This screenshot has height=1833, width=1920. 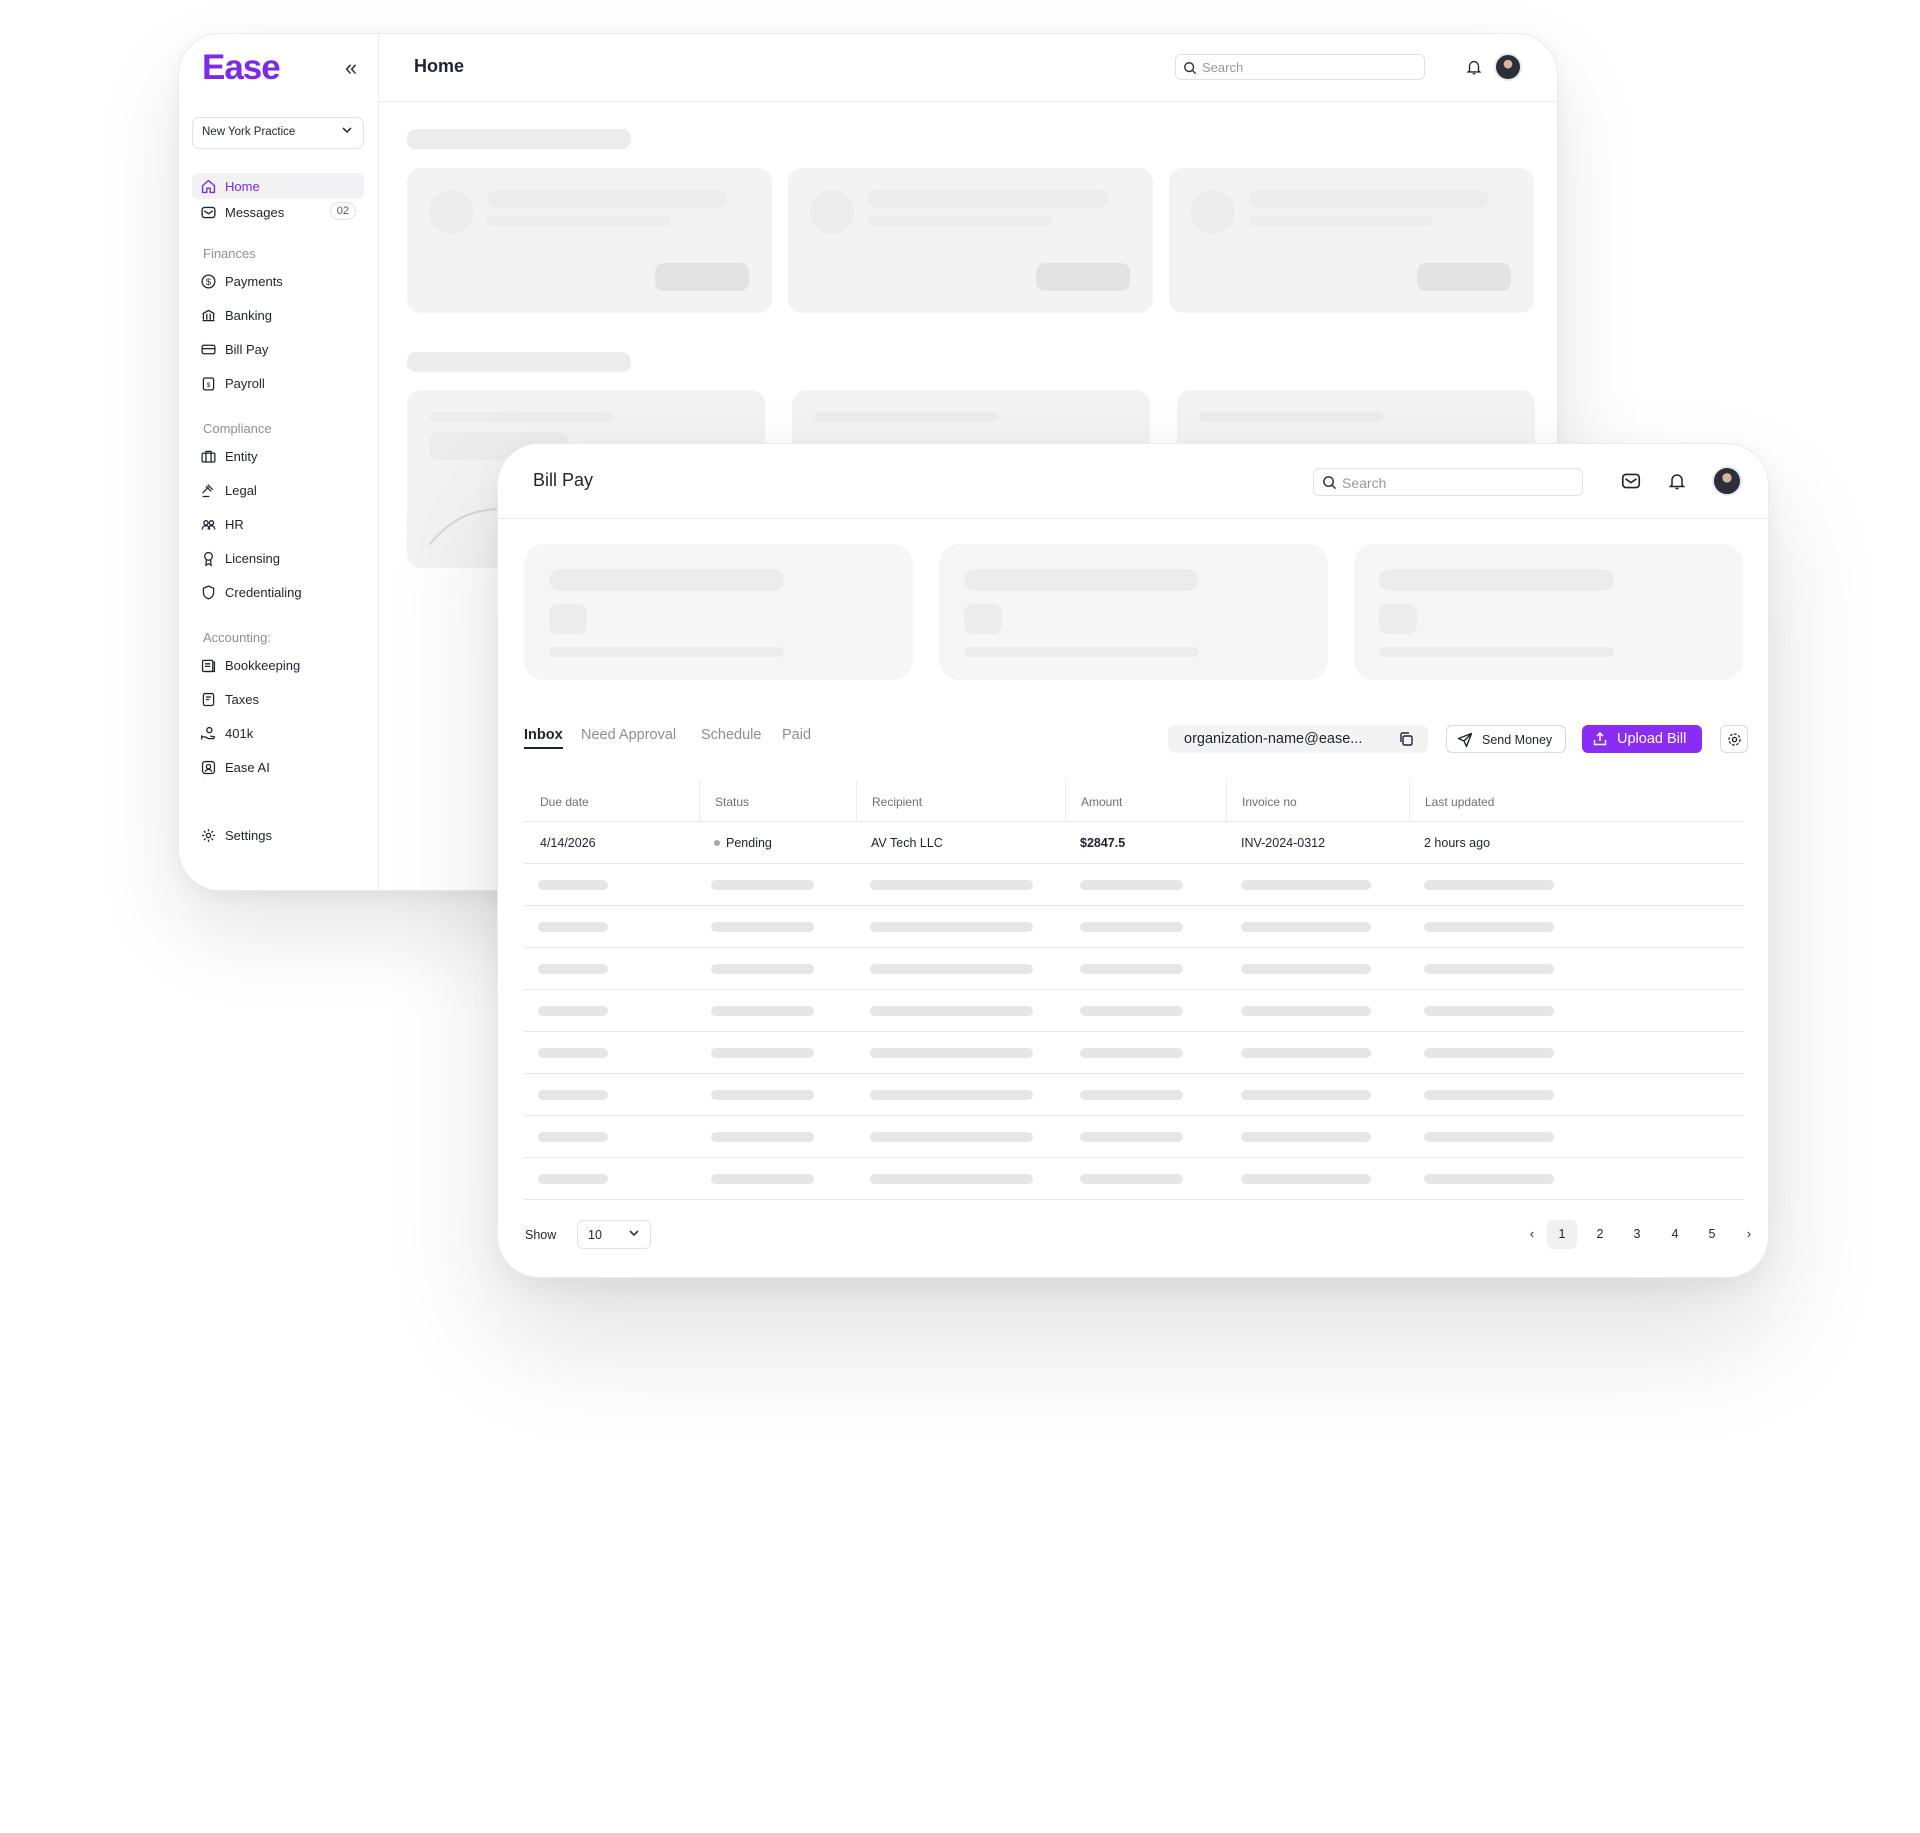 I want to click on send-icon, so click(x=1465, y=740).